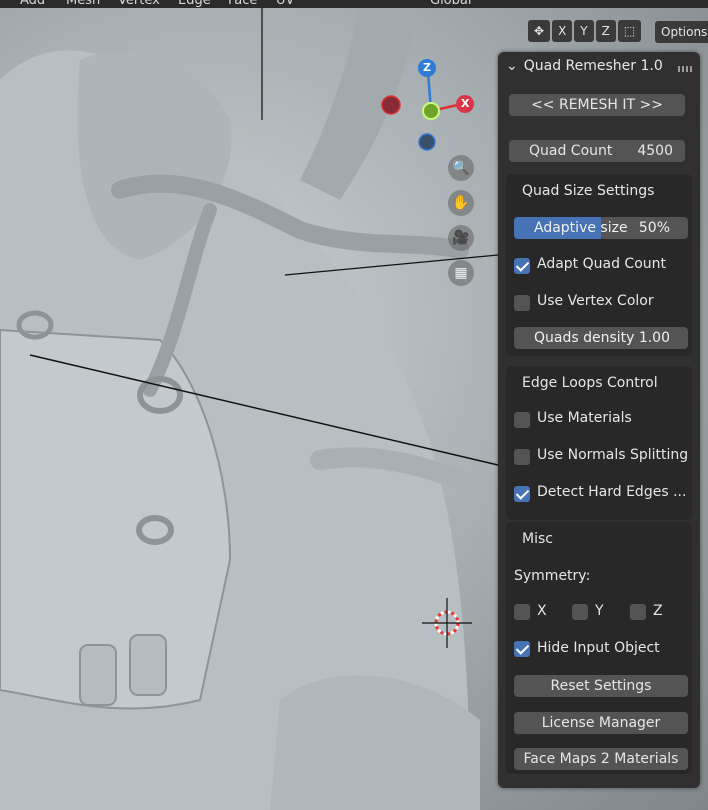 The image size is (708, 810). What do you see at coordinates (601, 723) in the screenshot?
I see `license-manager-button: License Manager` at bounding box center [601, 723].